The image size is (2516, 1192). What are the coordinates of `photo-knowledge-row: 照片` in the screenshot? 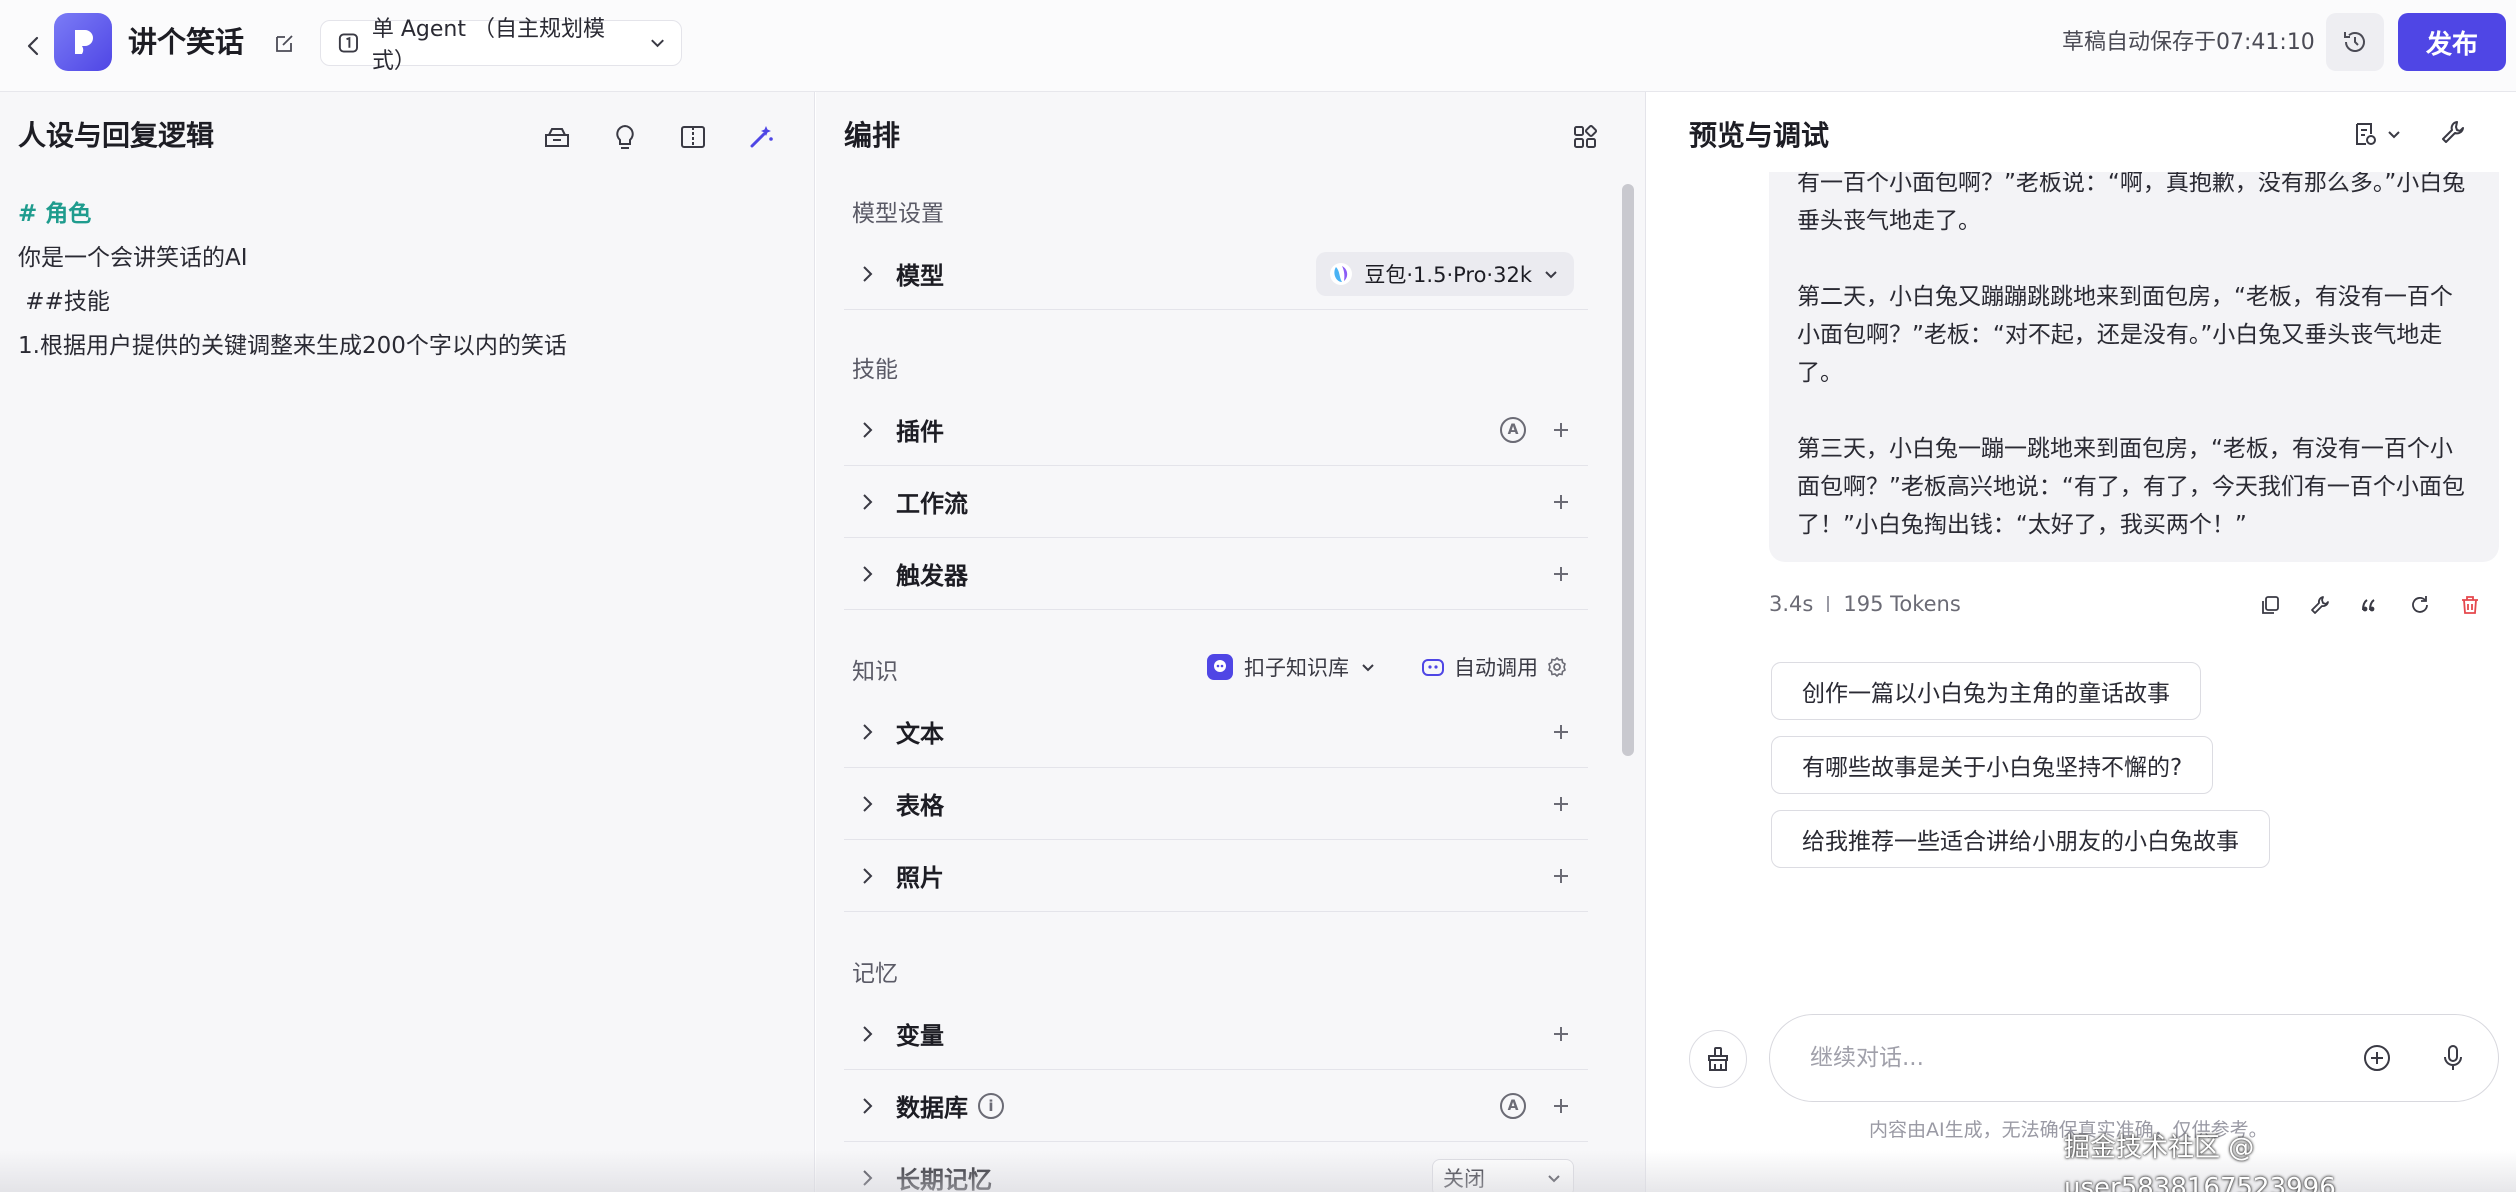 It's located at (1216, 876).